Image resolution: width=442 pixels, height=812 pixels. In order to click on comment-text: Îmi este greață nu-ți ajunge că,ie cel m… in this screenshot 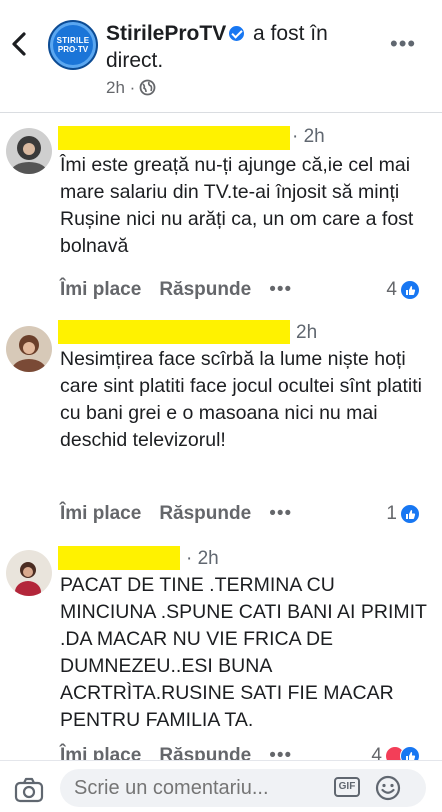, I will do `click(237, 205)`.